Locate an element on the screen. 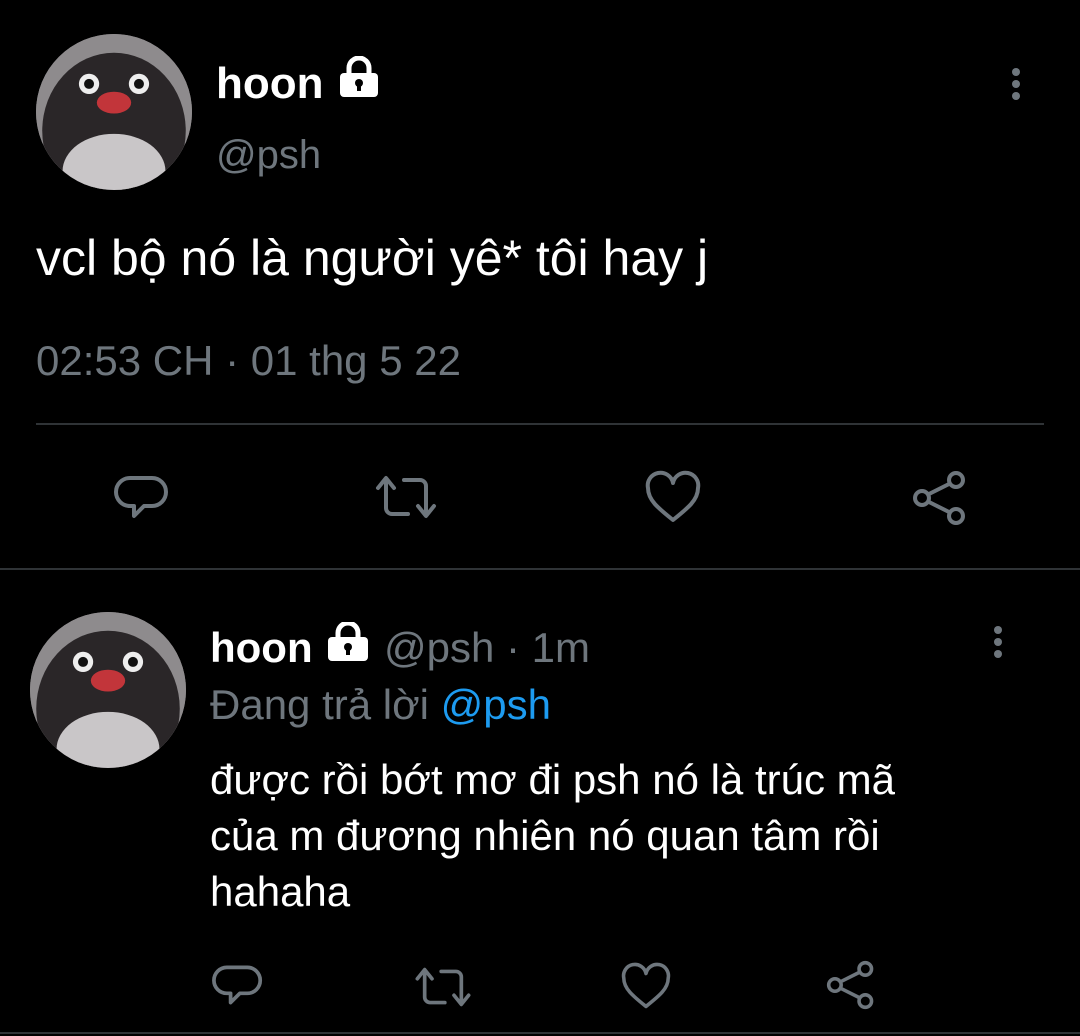 The height and width of the screenshot is (1036, 1080). reply-text-line: hahaha is located at coordinates (280, 891).